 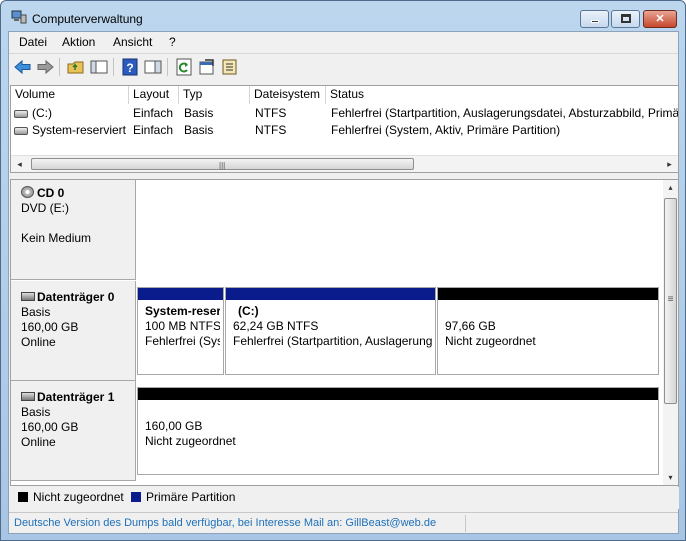 What do you see at coordinates (76, 397) in the screenshot?
I see `disk-name: Datenträger 1` at bounding box center [76, 397].